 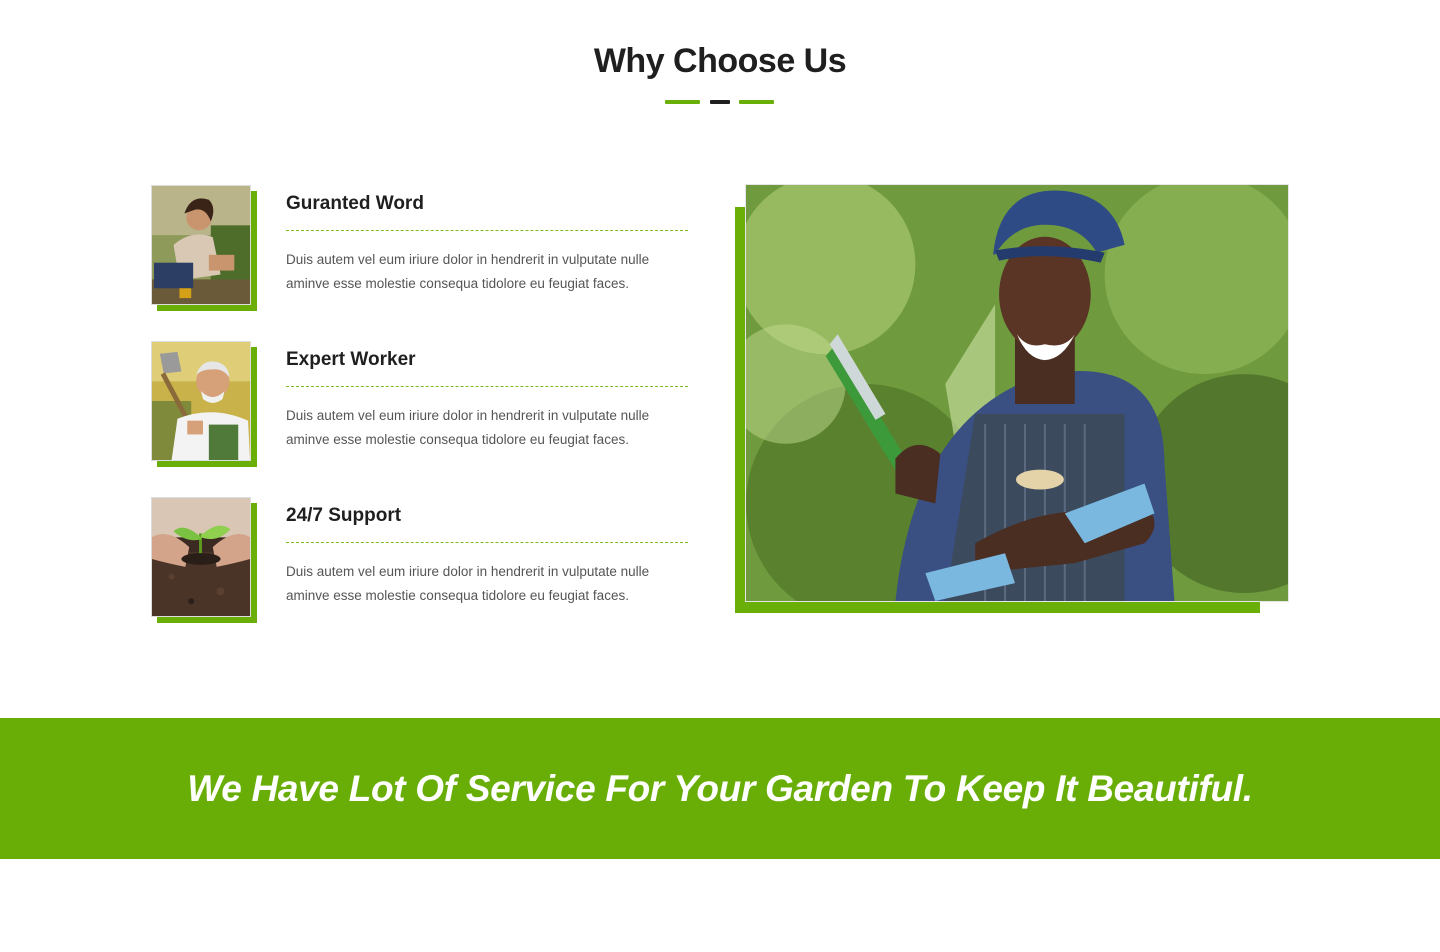 What do you see at coordinates (351, 359) in the screenshot?
I see `feature-title: Expert Worker` at bounding box center [351, 359].